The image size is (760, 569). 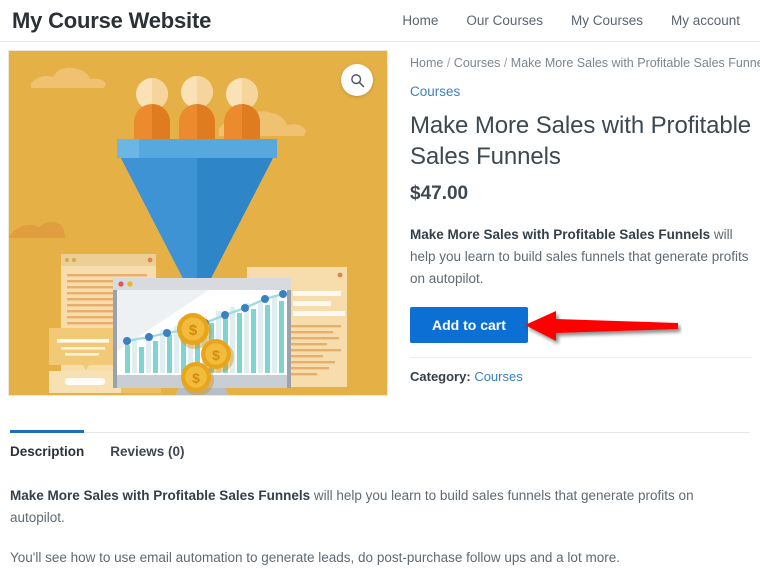 What do you see at coordinates (601, 326) in the screenshot?
I see `red-arrow-annotation` at bounding box center [601, 326].